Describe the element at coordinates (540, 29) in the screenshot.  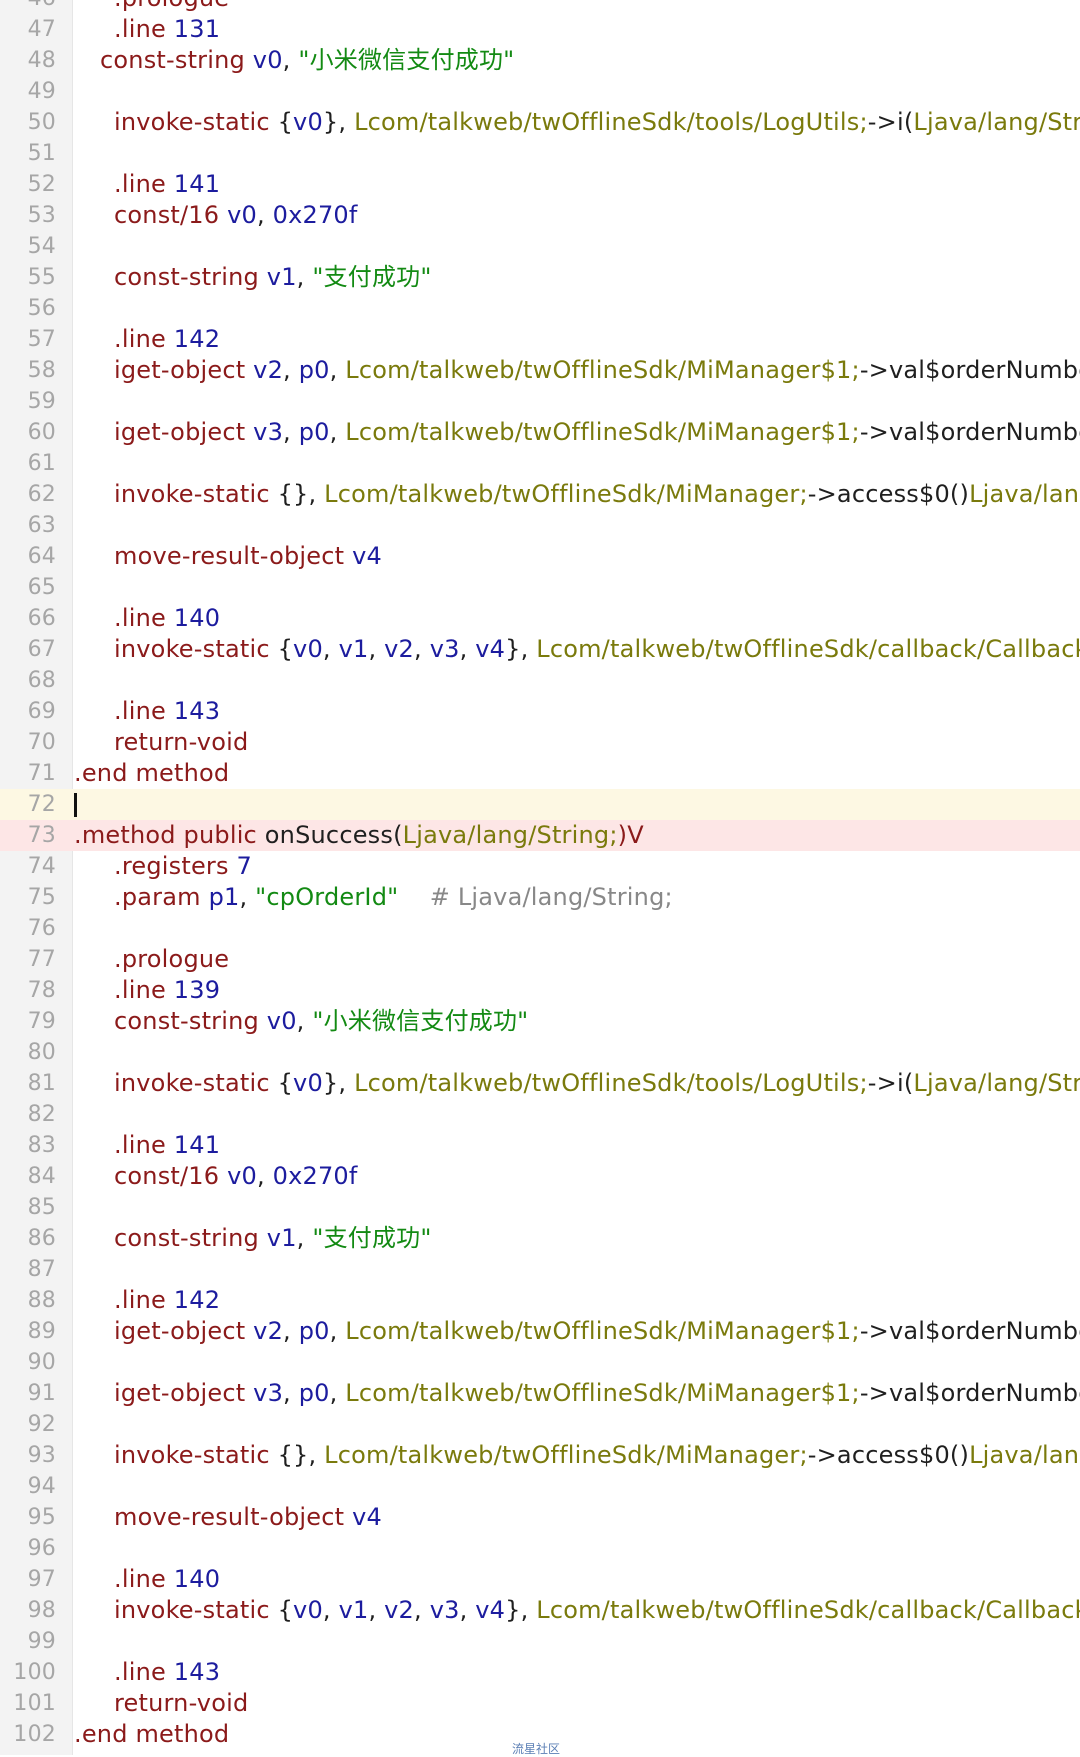
I see `code-line: 47 .line 131` at that location.